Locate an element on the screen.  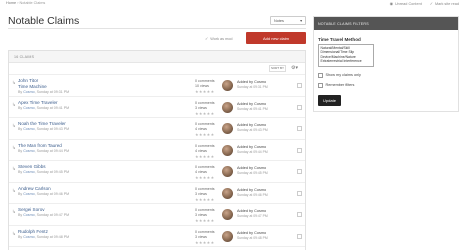
claim-title: Rudolph Fentz is located at coordinates (93, 232).